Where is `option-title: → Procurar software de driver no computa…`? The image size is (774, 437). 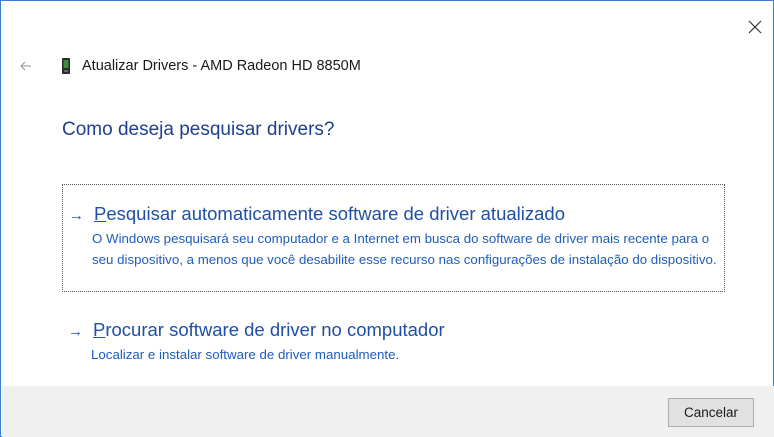 option-title: → Procurar software de driver no computa… is located at coordinates (396, 330).